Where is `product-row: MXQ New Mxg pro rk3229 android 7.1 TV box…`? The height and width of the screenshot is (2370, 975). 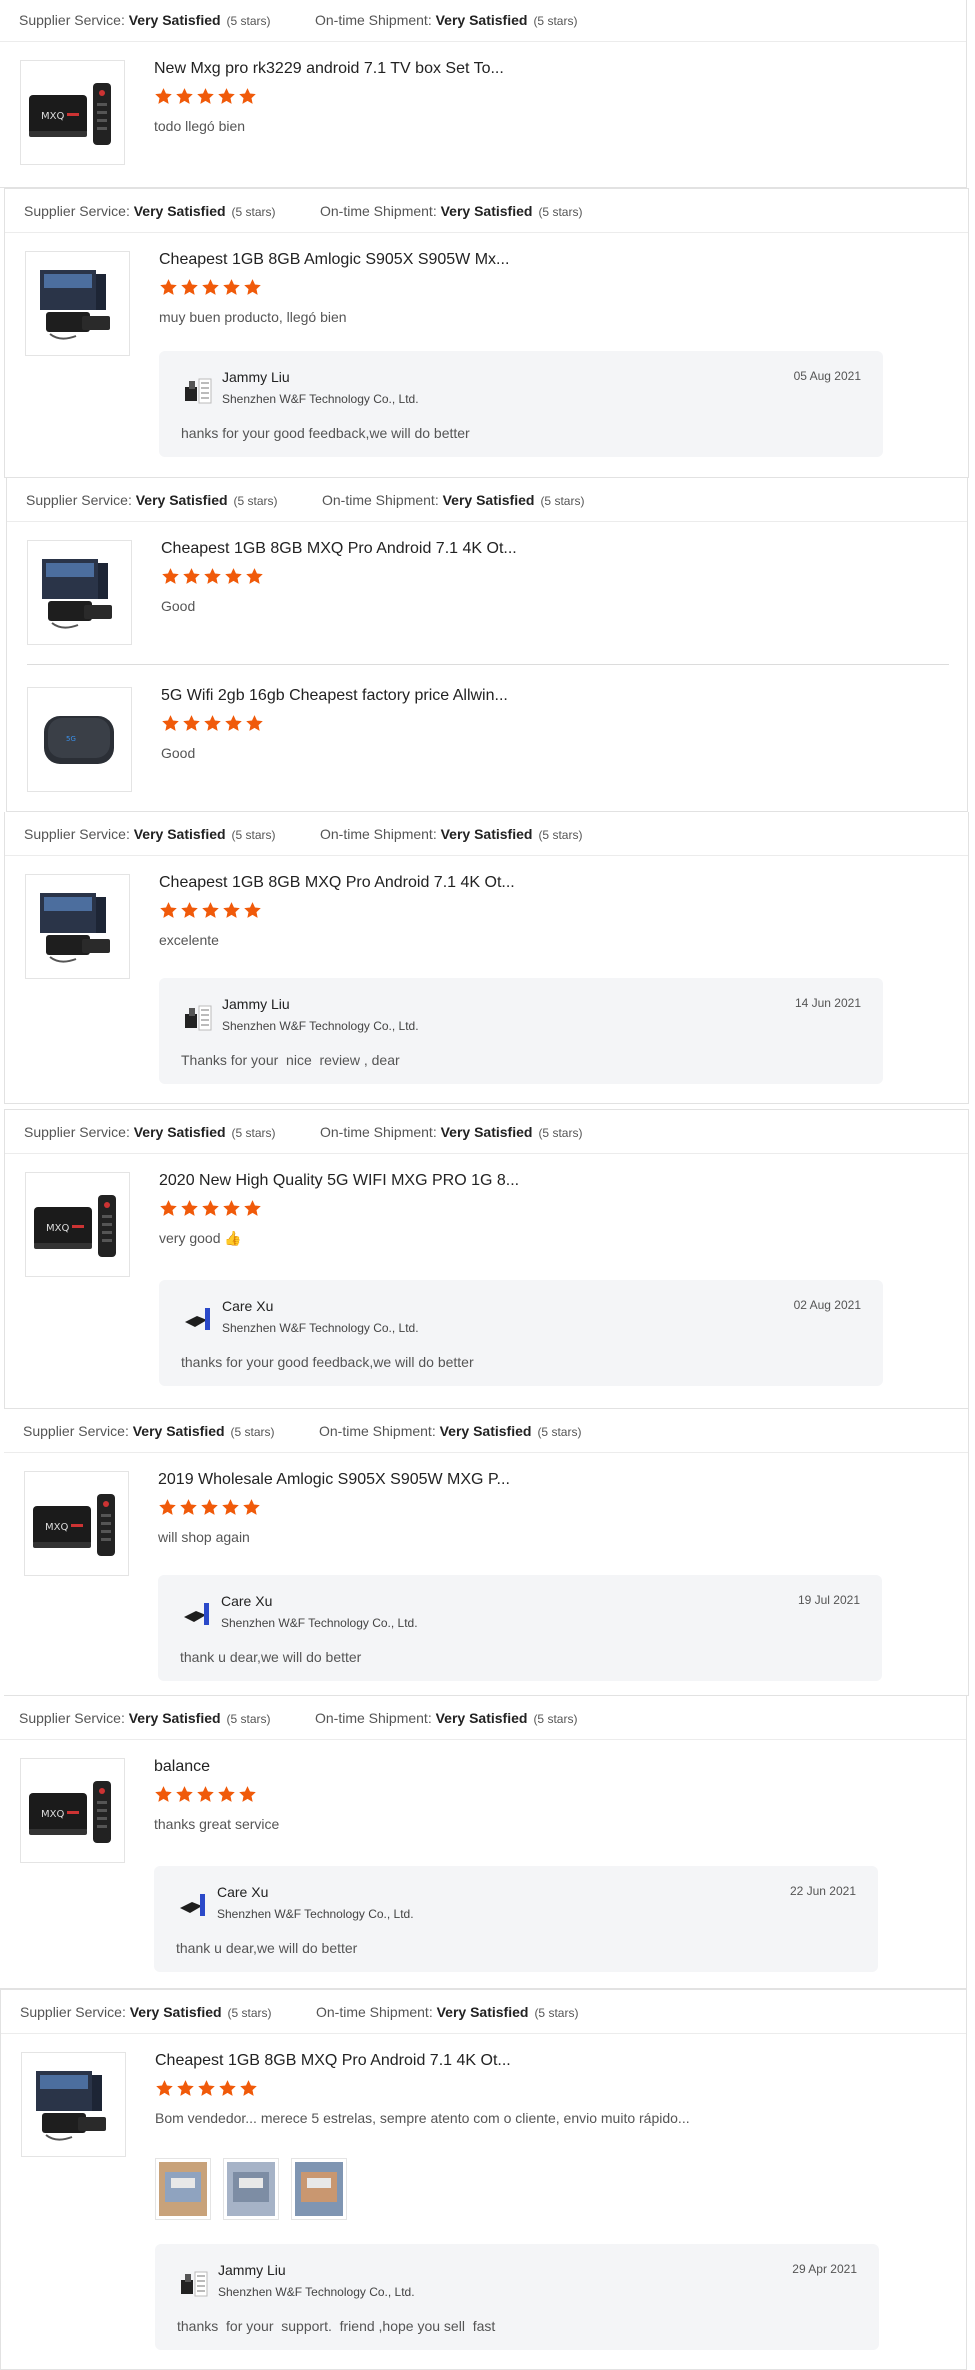 product-row: MXQ New Mxg pro rk3229 android 7.1 TV box… is located at coordinates (483, 115).